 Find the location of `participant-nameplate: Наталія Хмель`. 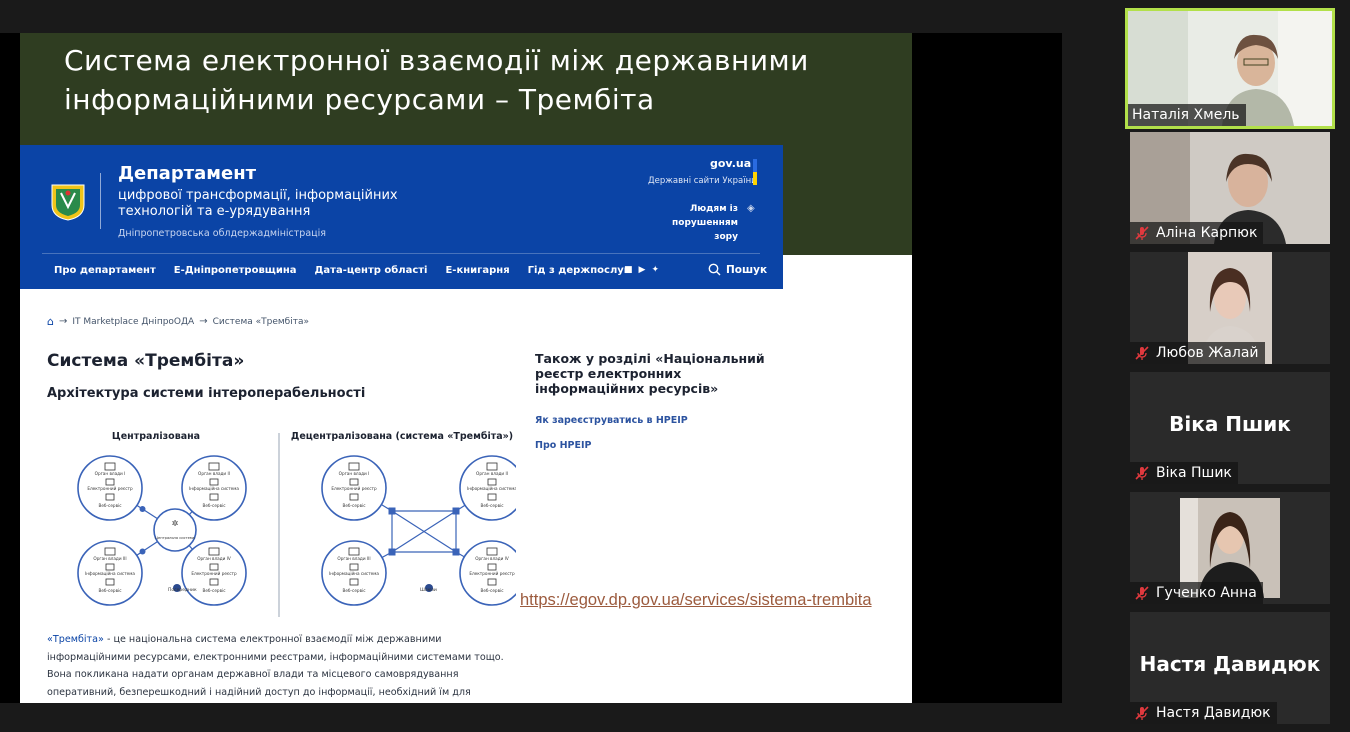

participant-nameplate: Наталія Хмель is located at coordinates (1187, 115).